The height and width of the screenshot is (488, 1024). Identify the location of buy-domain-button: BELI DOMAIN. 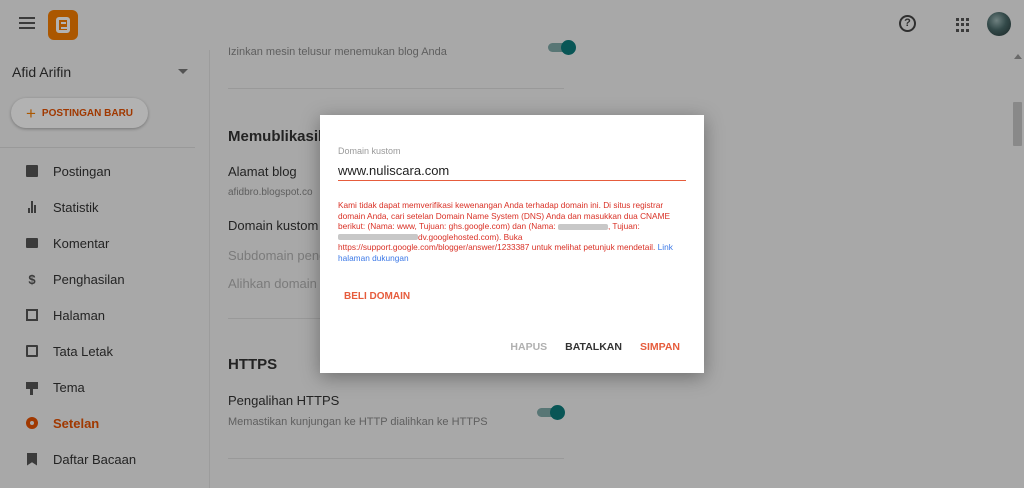
(377, 296).